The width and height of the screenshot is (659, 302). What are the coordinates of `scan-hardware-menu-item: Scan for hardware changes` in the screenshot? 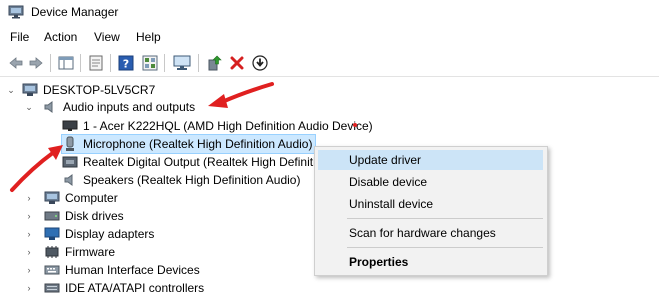 It's located at (430, 233).